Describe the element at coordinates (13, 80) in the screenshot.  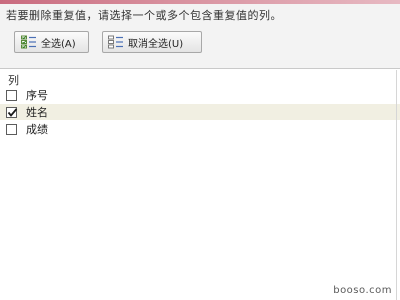
I see `column-list-header: 列` at that location.